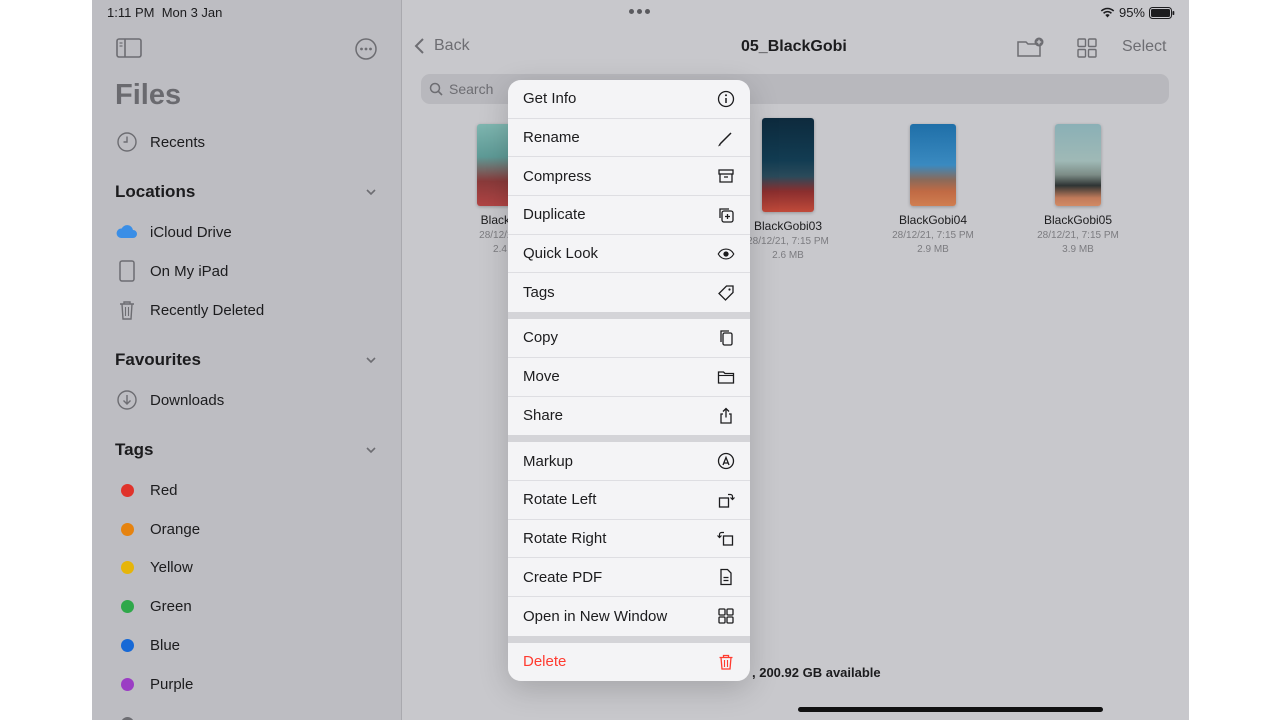 This screenshot has width=1280, height=720. Describe the element at coordinates (726, 616) in the screenshot. I see `window-grid-icon` at that location.